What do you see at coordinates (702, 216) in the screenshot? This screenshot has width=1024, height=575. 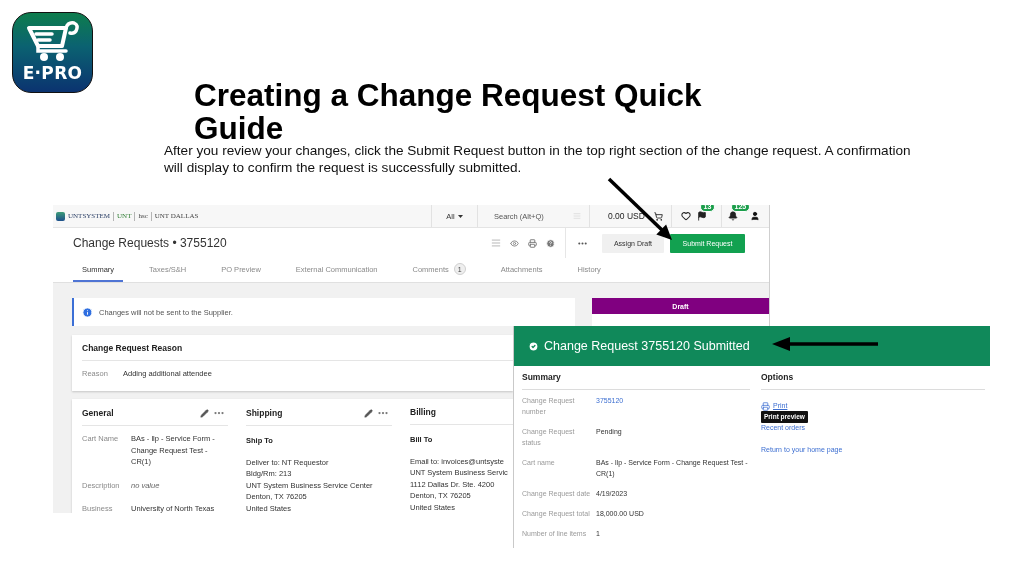 I see `flag-icon` at bounding box center [702, 216].